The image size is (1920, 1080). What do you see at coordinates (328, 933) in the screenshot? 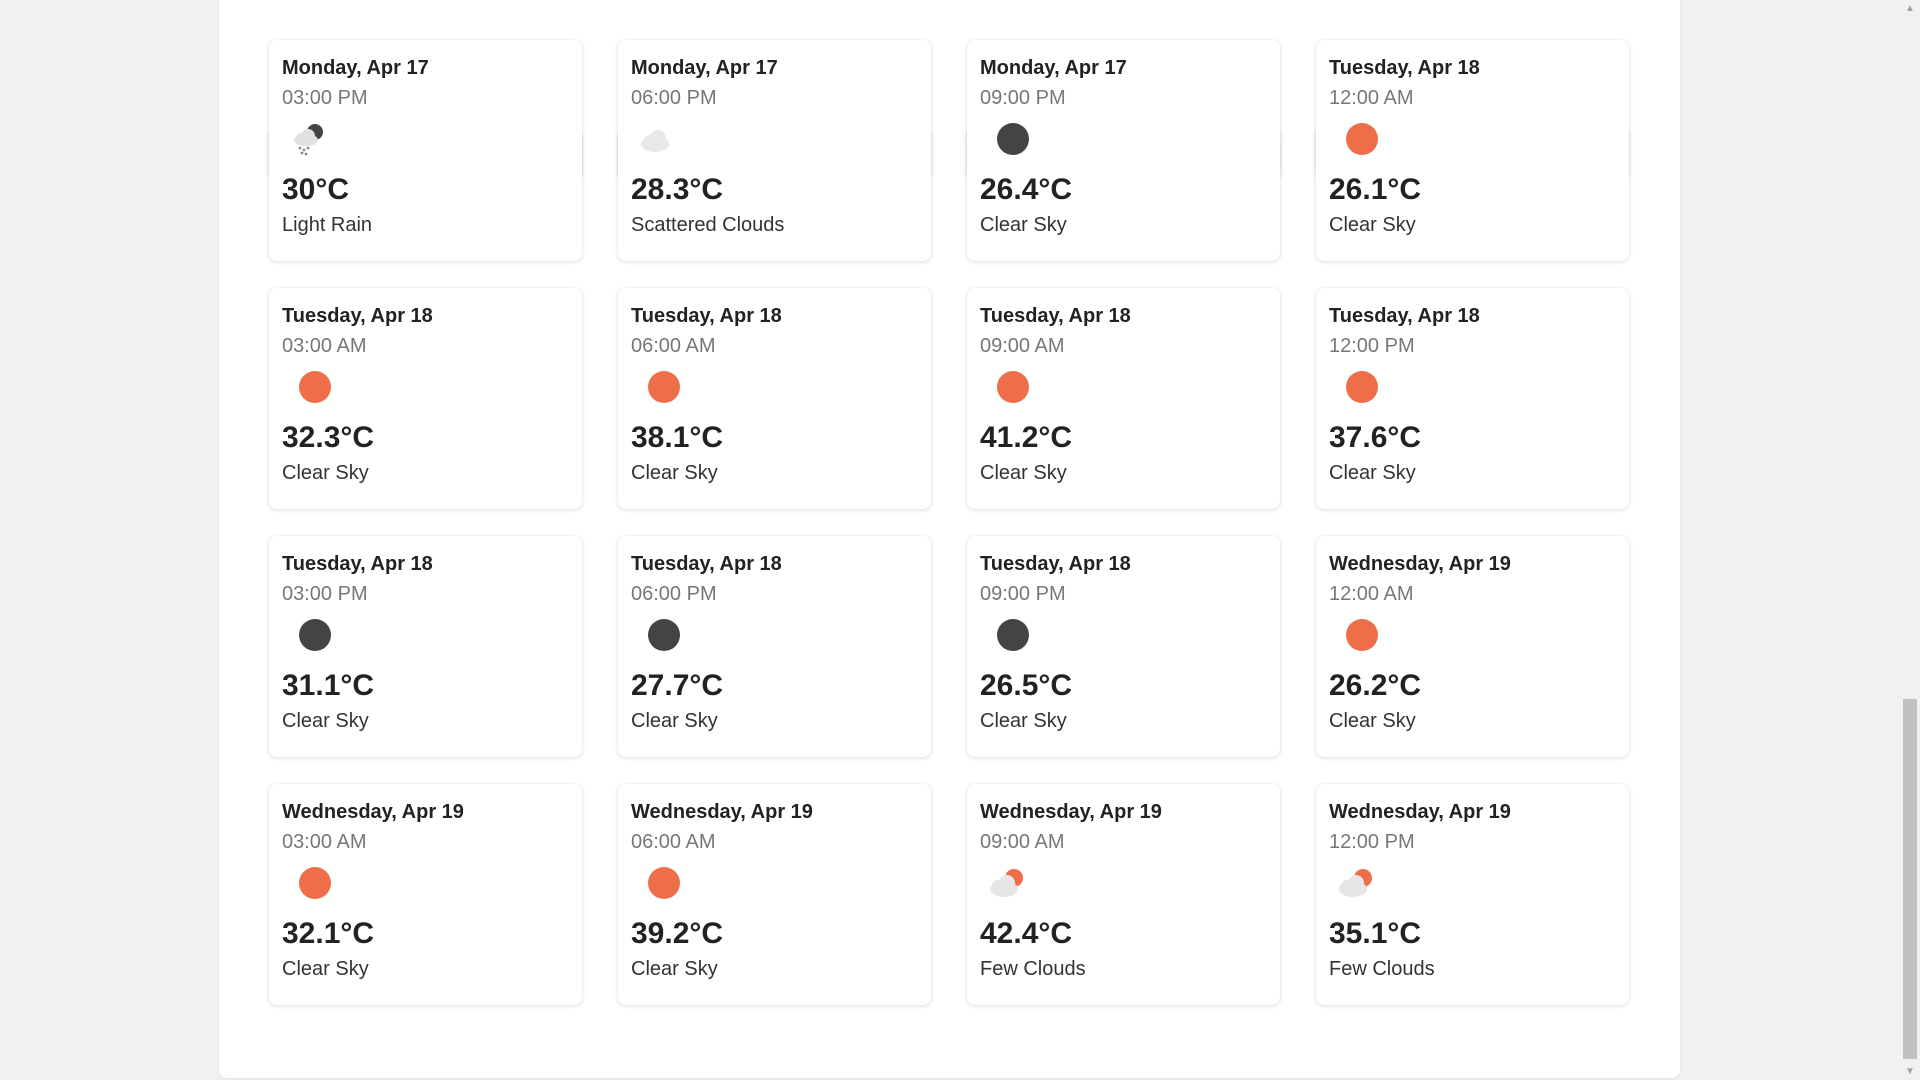
I see `forecast-temperature: 32.1°C` at bounding box center [328, 933].